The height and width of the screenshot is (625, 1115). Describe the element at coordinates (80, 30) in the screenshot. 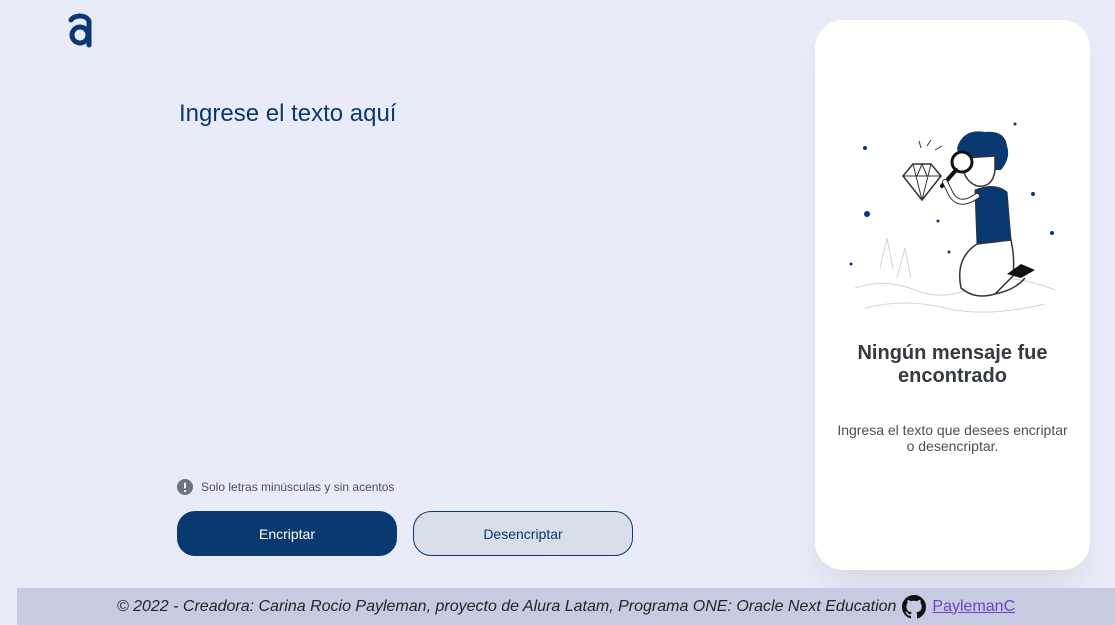

I see `alura-logo-icon` at that location.